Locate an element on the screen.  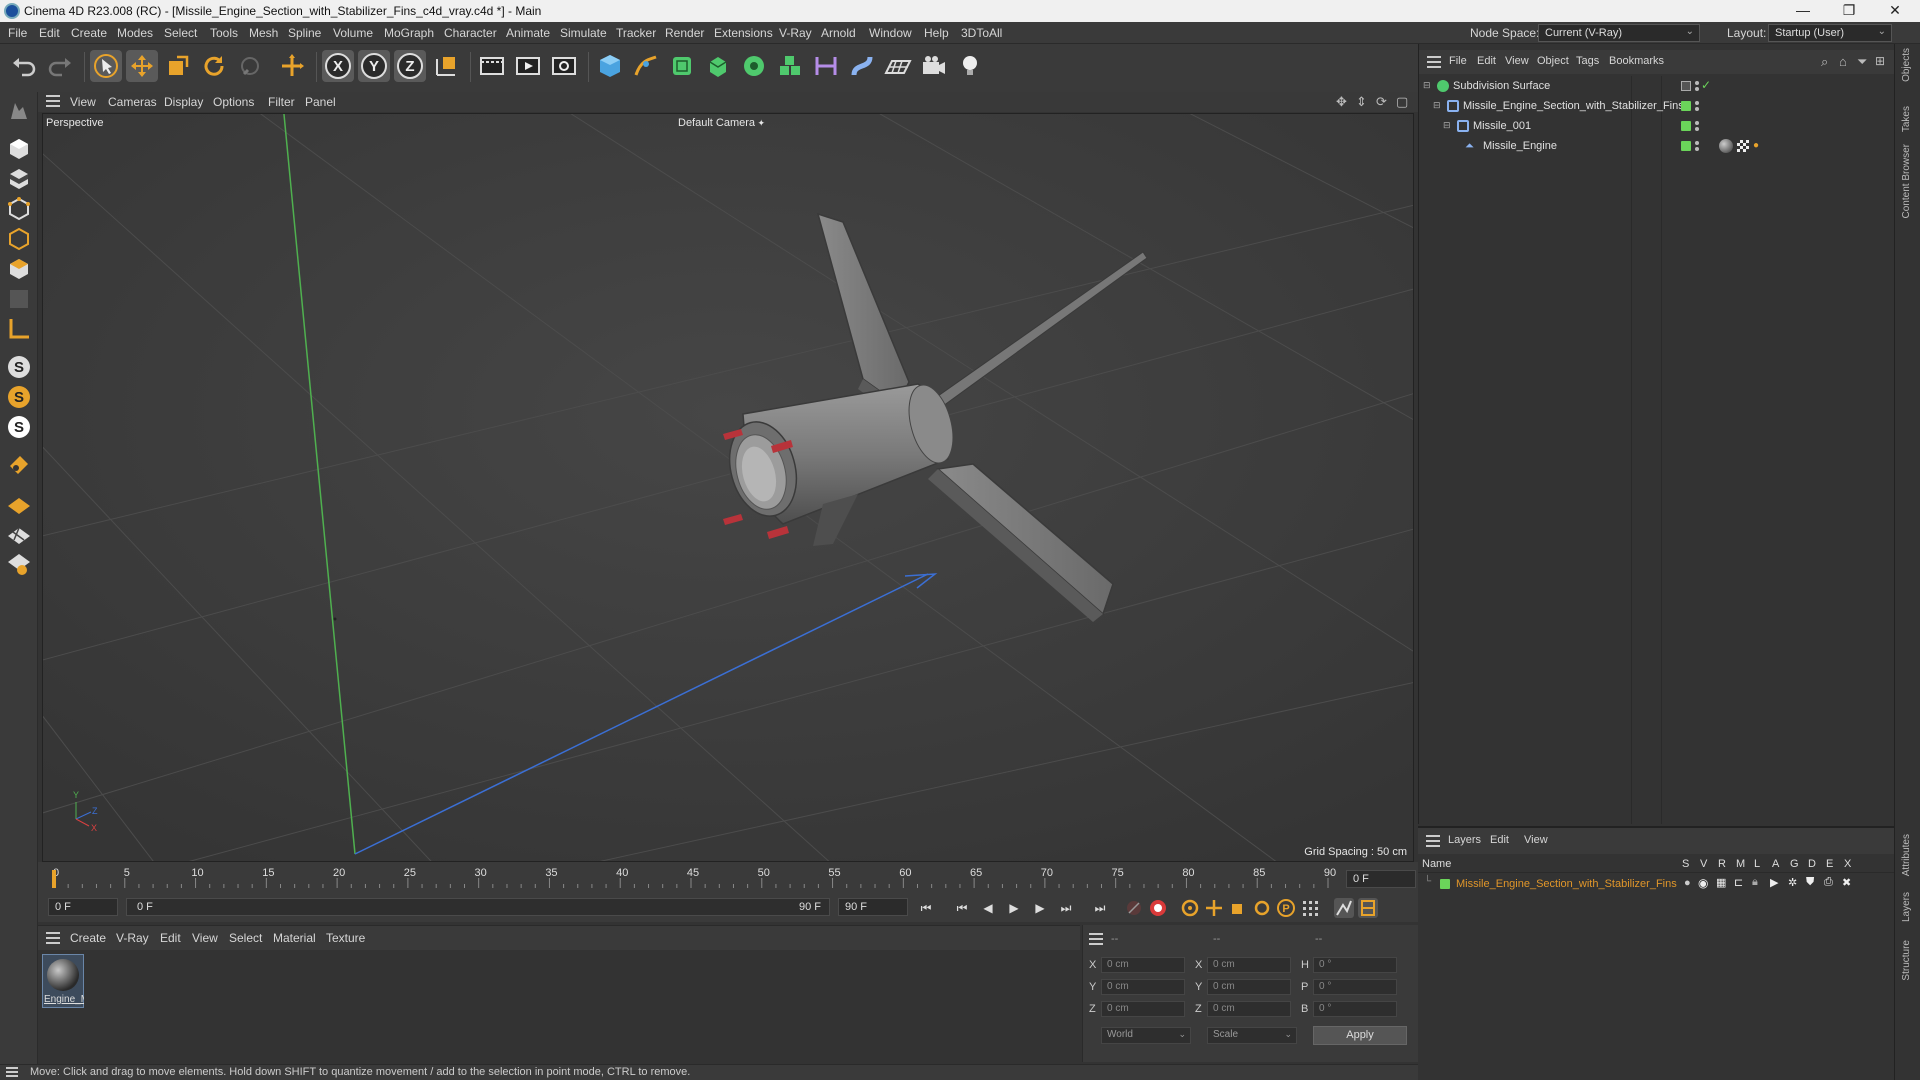
coord-mode-dropdown: World ⌄ is located at coordinates (1146, 1035).